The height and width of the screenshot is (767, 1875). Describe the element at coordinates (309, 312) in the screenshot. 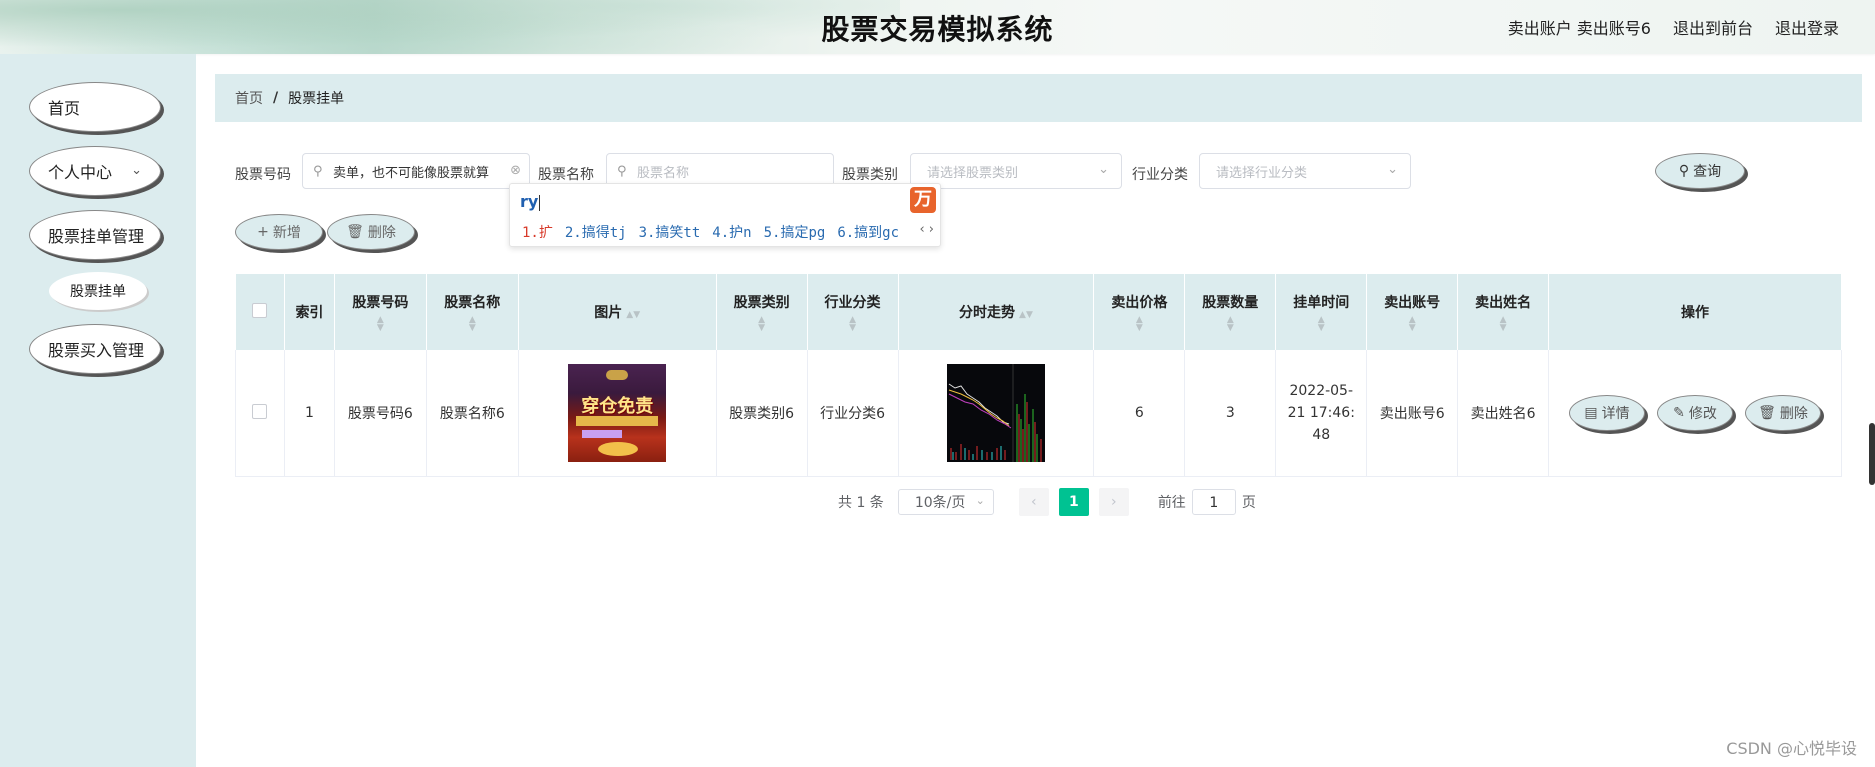

I see `col-index: 索引` at that location.